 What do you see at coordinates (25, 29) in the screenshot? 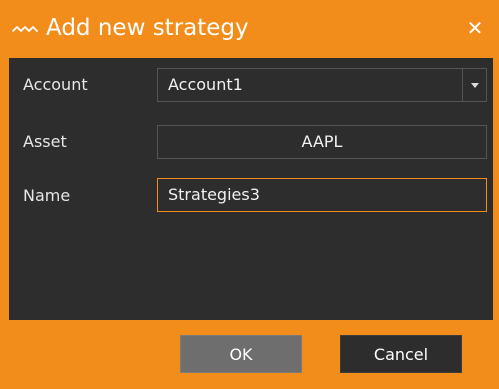
I see `wave-icon` at bounding box center [25, 29].